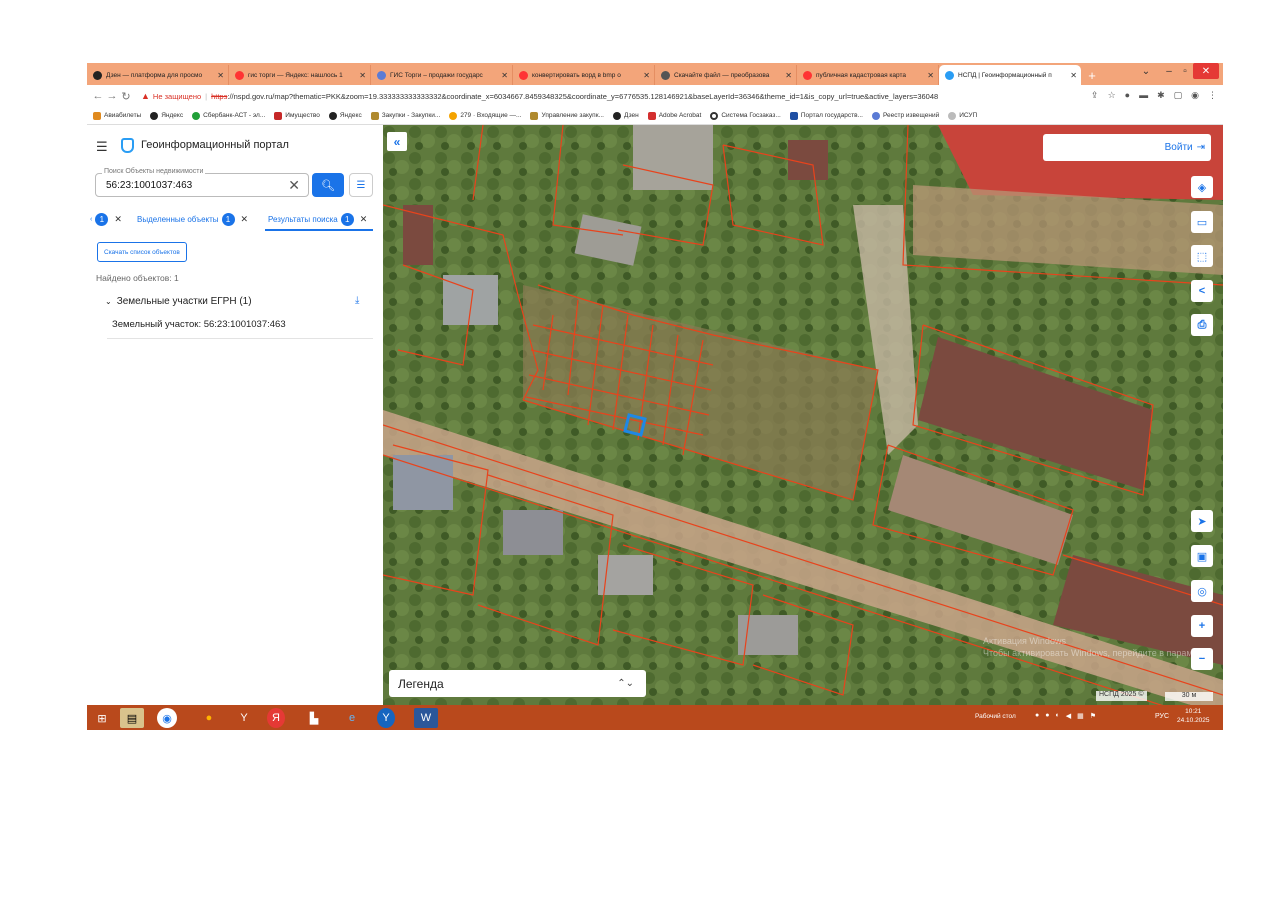 This screenshot has width=1280, height=906. What do you see at coordinates (1202, 521) in the screenshot?
I see `locate-button: ➤` at bounding box center [1202, 521].